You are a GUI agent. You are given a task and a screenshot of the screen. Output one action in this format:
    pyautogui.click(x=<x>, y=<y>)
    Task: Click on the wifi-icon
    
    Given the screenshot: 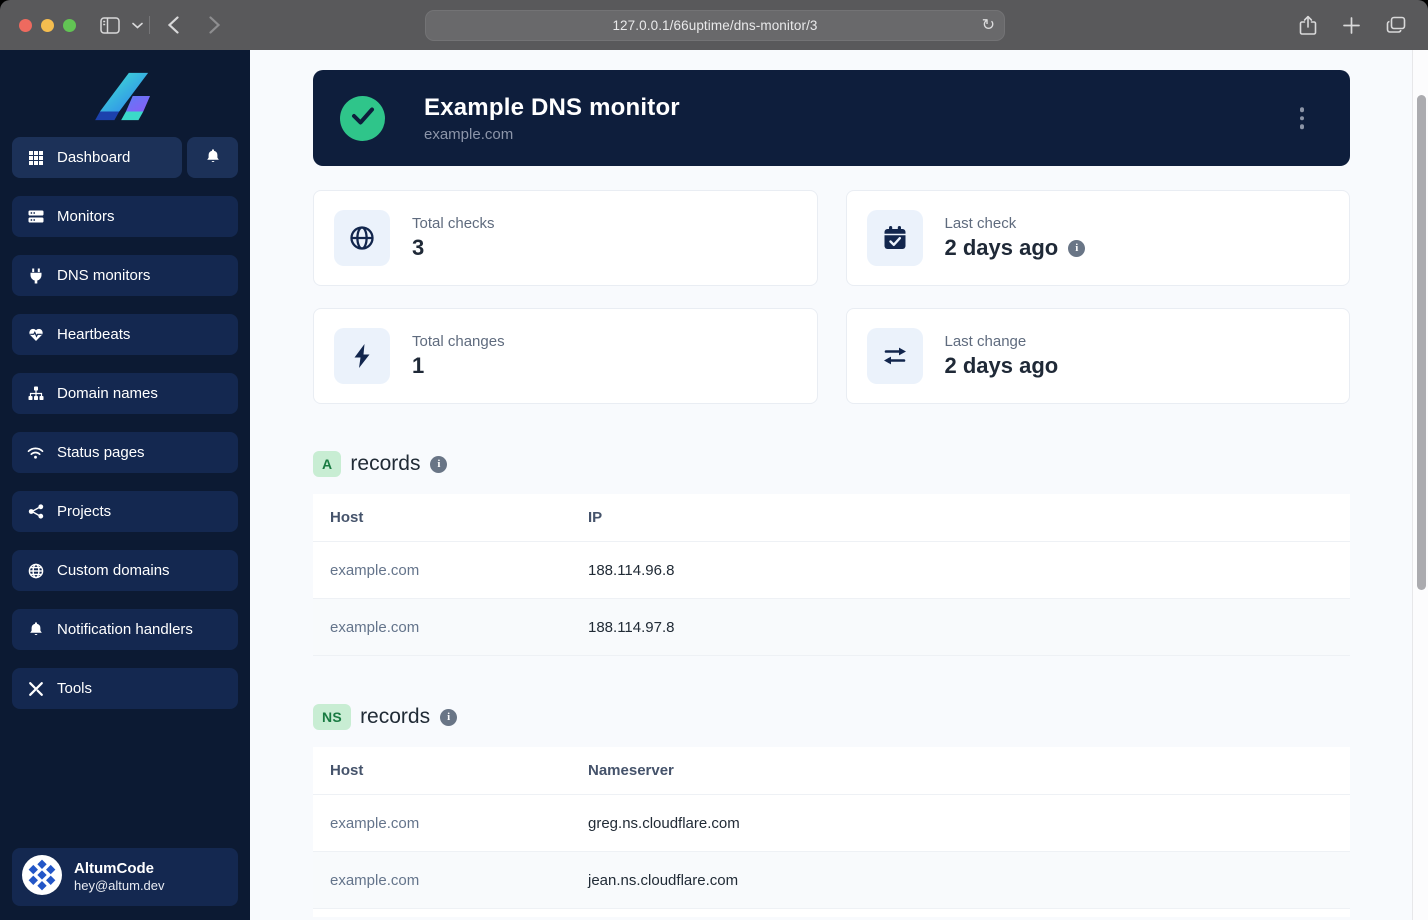 What is the action you would take?
    pyautogui.click(x=35, y=452)
    